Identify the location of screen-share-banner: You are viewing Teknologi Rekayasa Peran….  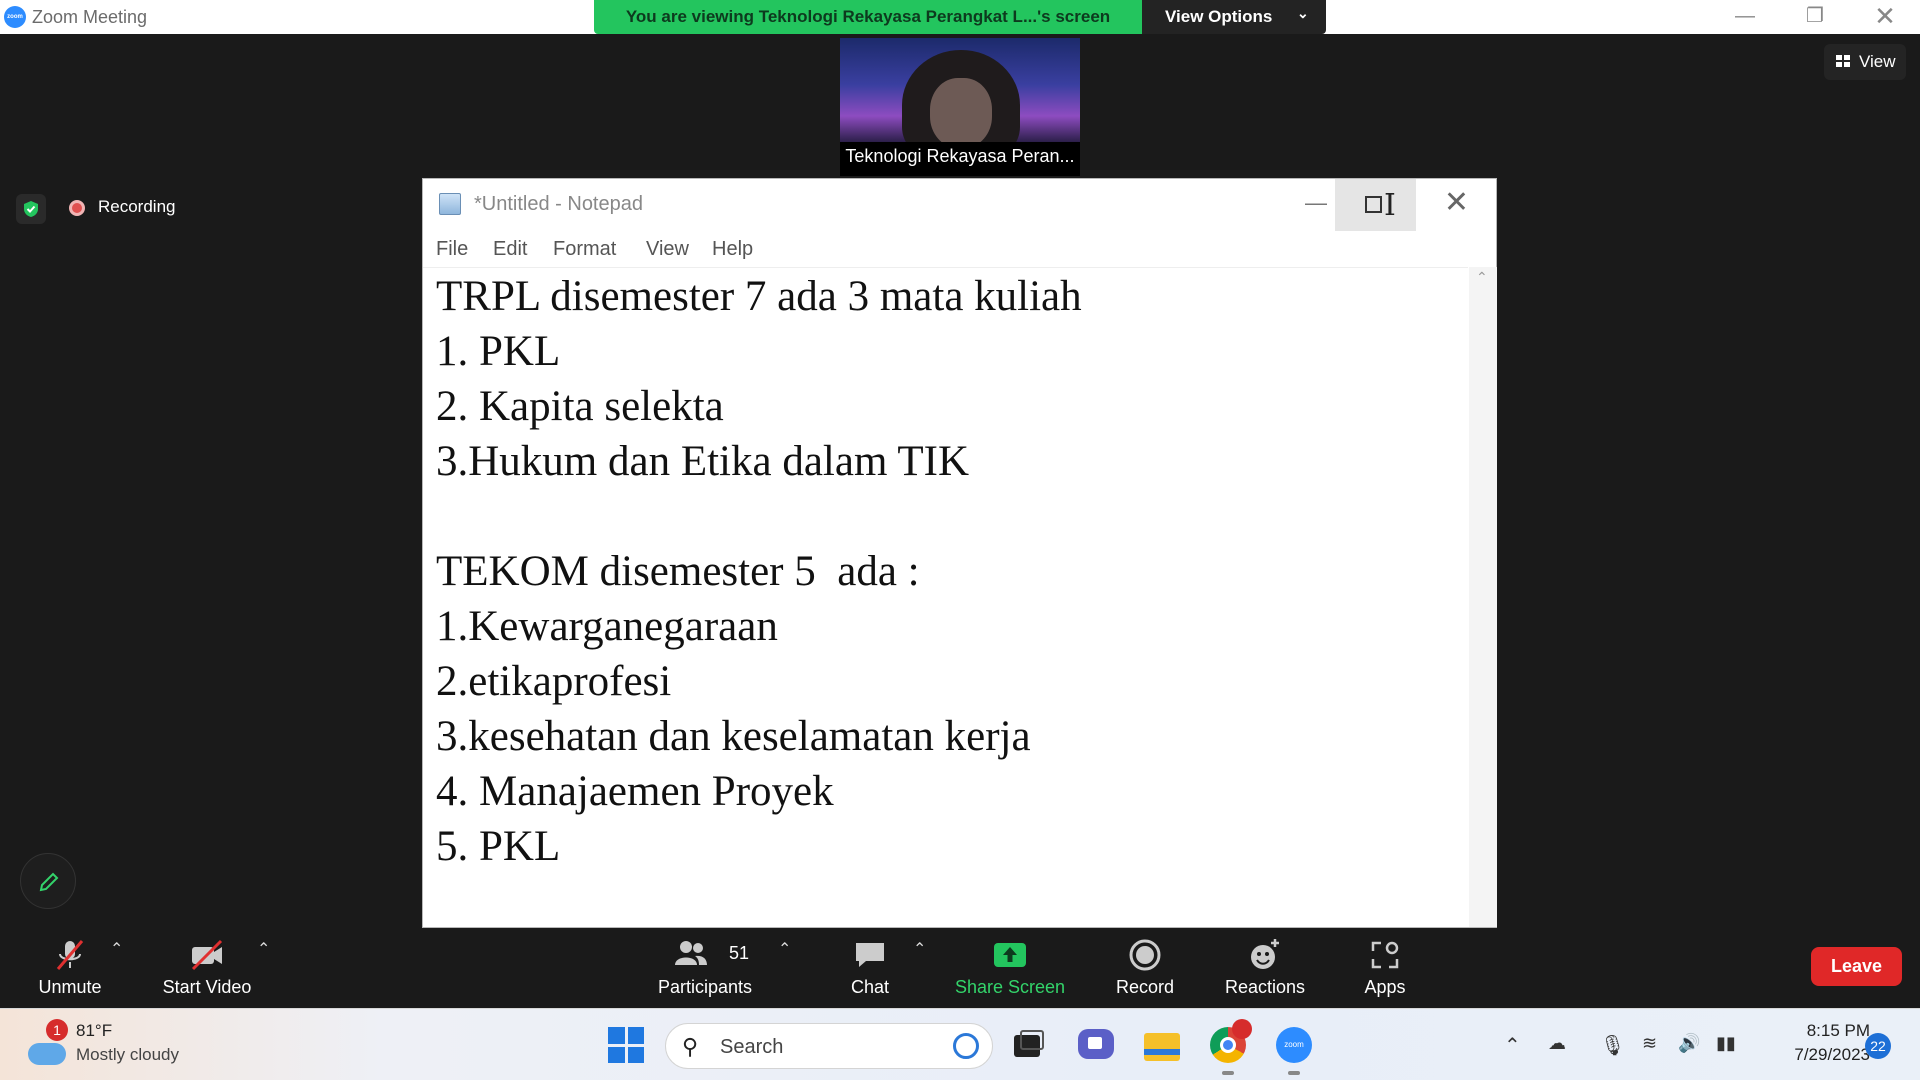
(868, 17).